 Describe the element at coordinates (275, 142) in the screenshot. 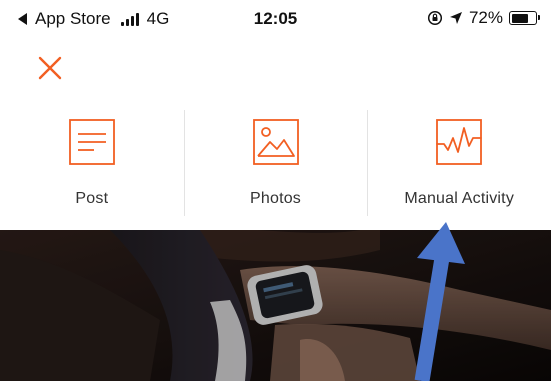

I see `image-icon` at that location.